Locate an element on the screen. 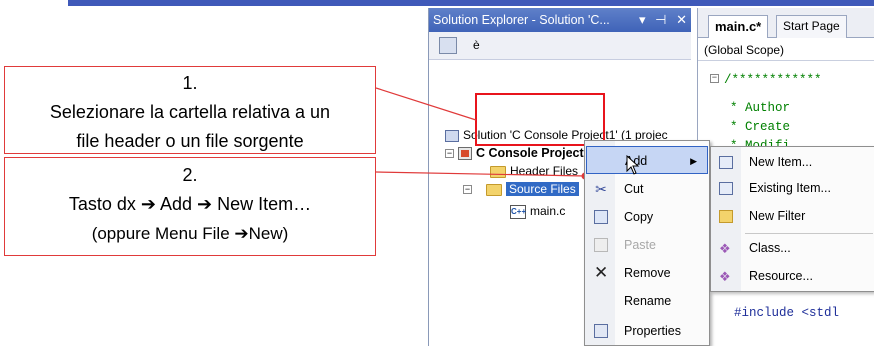  solution-explorer-toolbar: è is located at coordinates (560, 46).